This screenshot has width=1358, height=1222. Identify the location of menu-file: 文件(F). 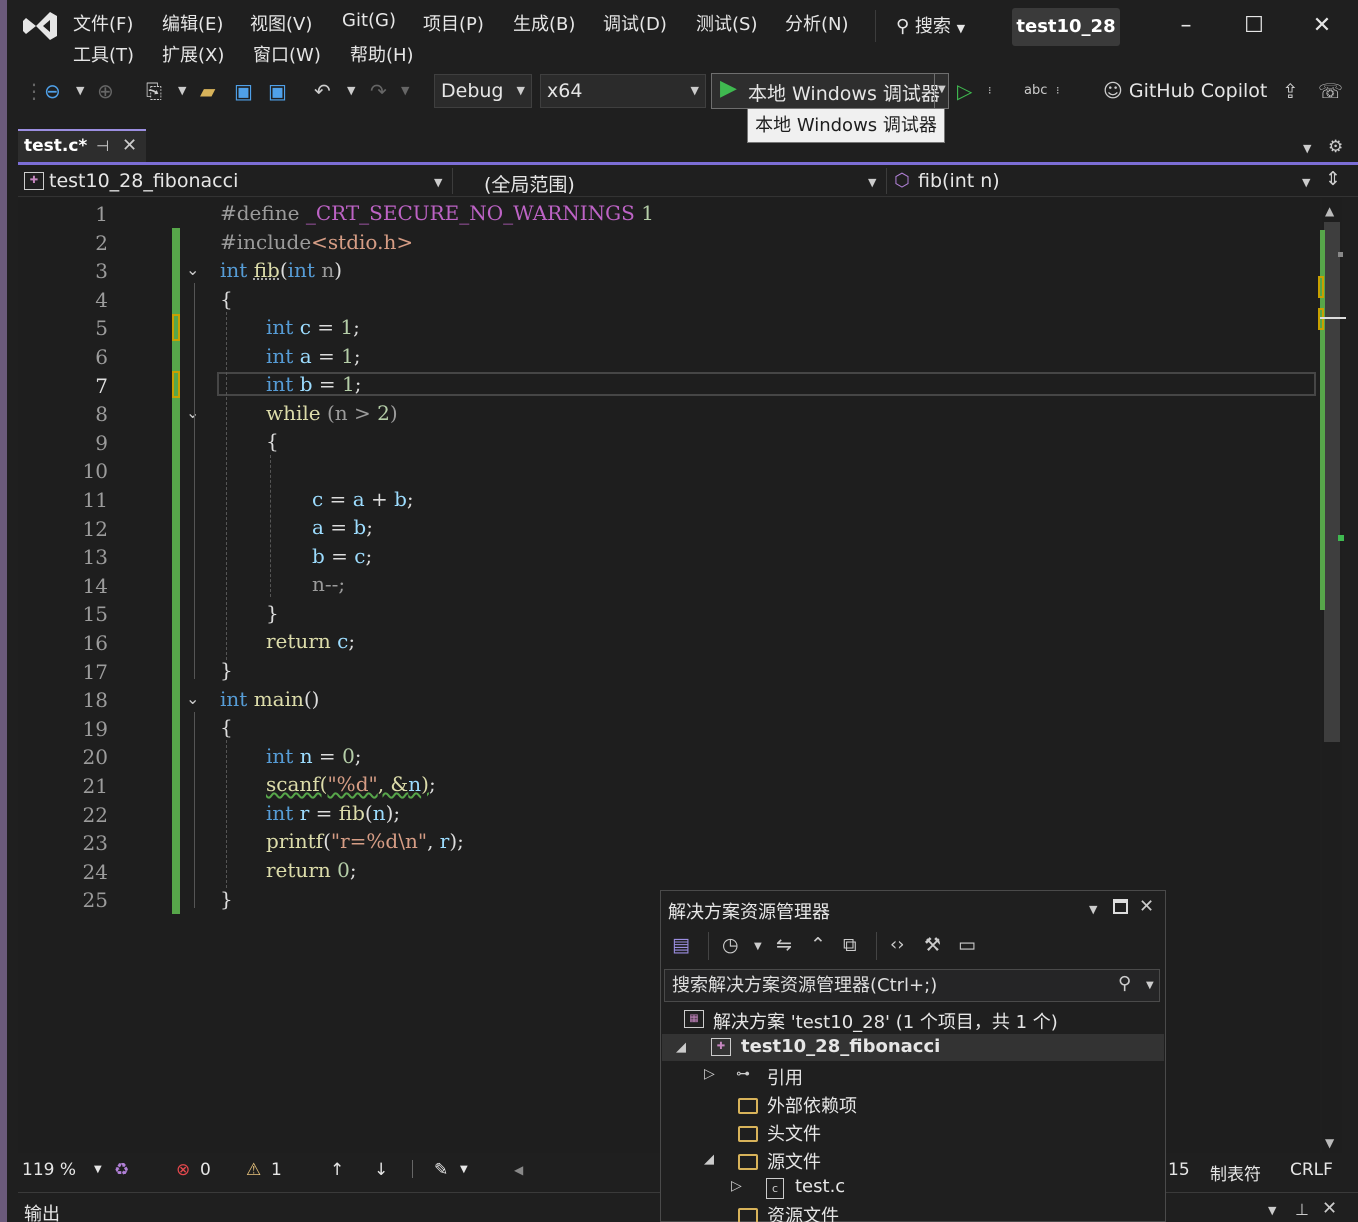
(103, 23).